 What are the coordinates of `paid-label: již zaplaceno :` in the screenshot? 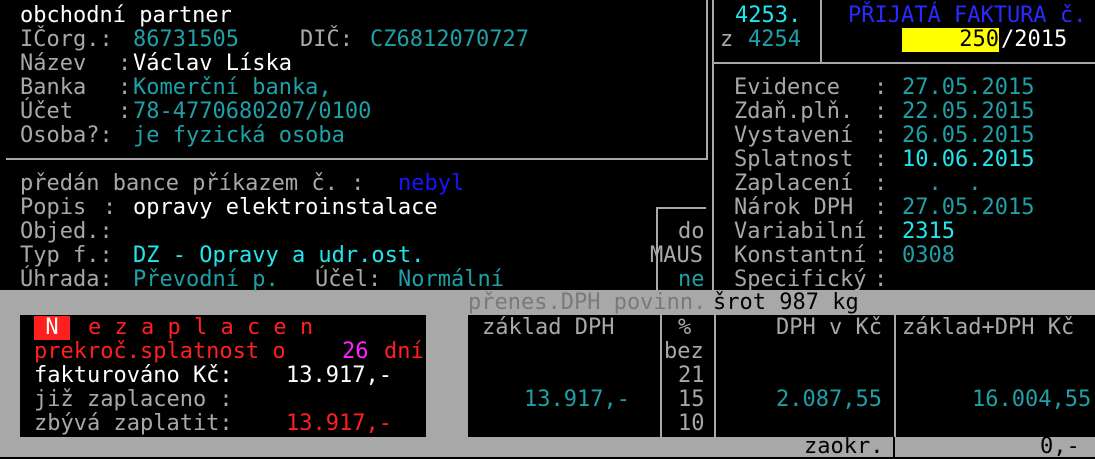 It's located at (133, 399).